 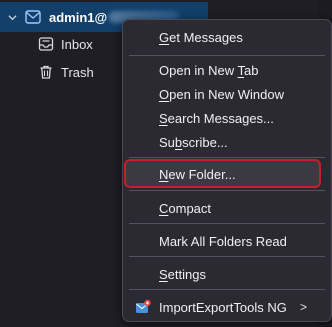 I want to click on menu-item-open-new-window: Open in New Window, so click(x=227, y=94).